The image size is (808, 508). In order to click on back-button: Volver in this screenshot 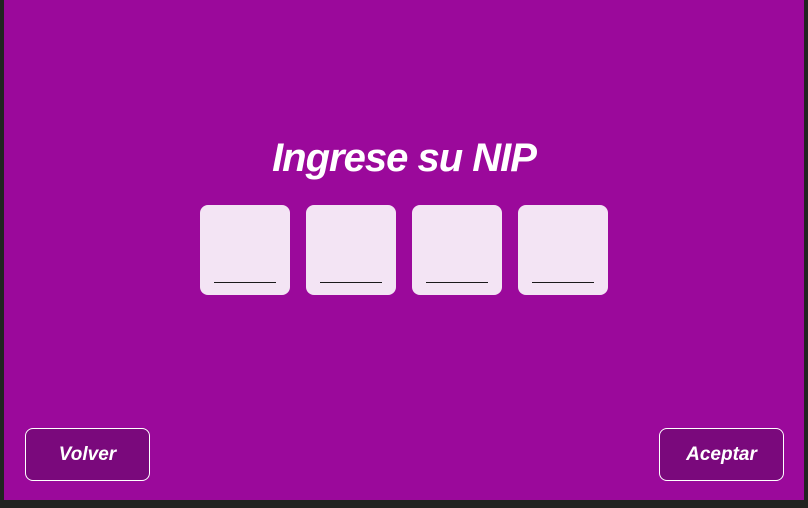, I will do `click(87, 454)`.